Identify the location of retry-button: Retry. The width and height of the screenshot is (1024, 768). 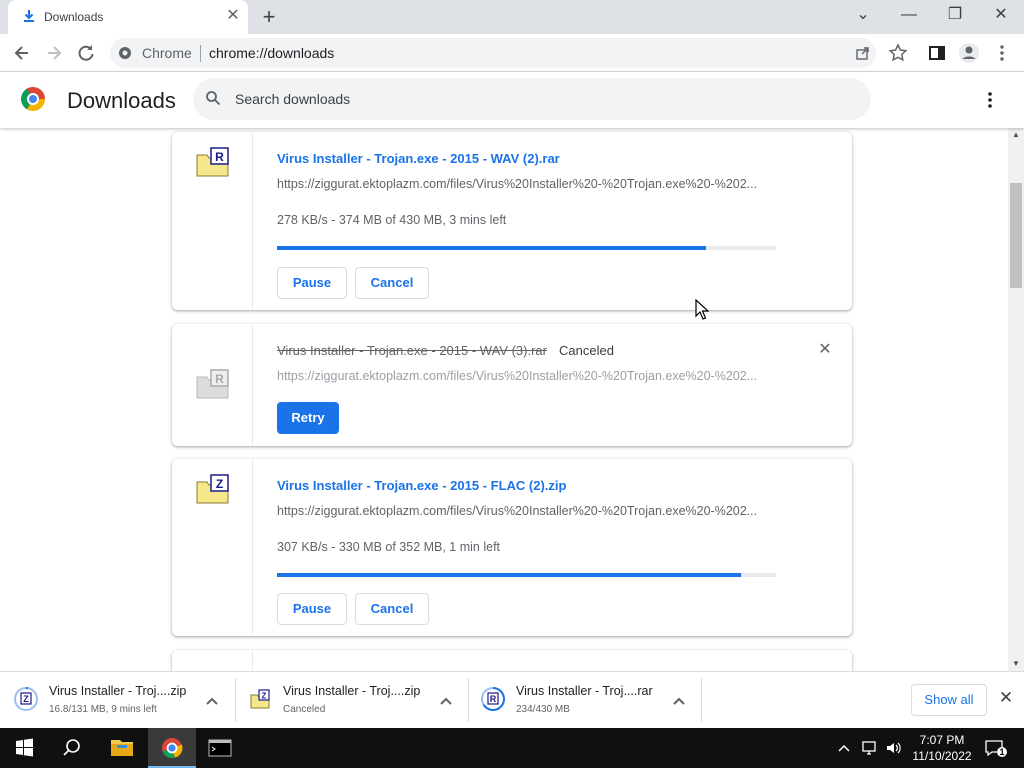
(308, 418).